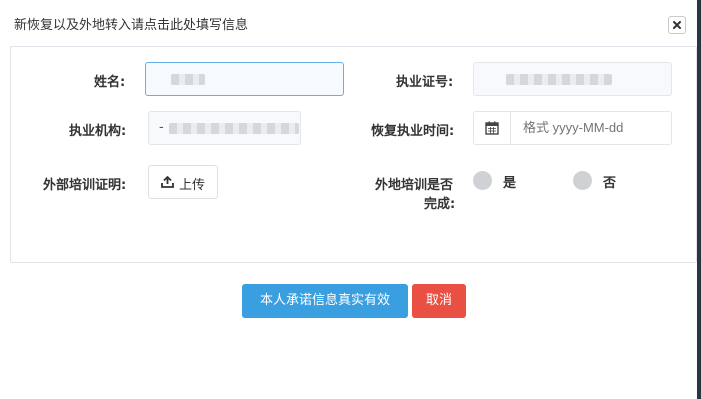  What do you see at coordinates (439, 301) in the screenshot?
I see `cancel-button: 取消` at bounding box center [439, 301].